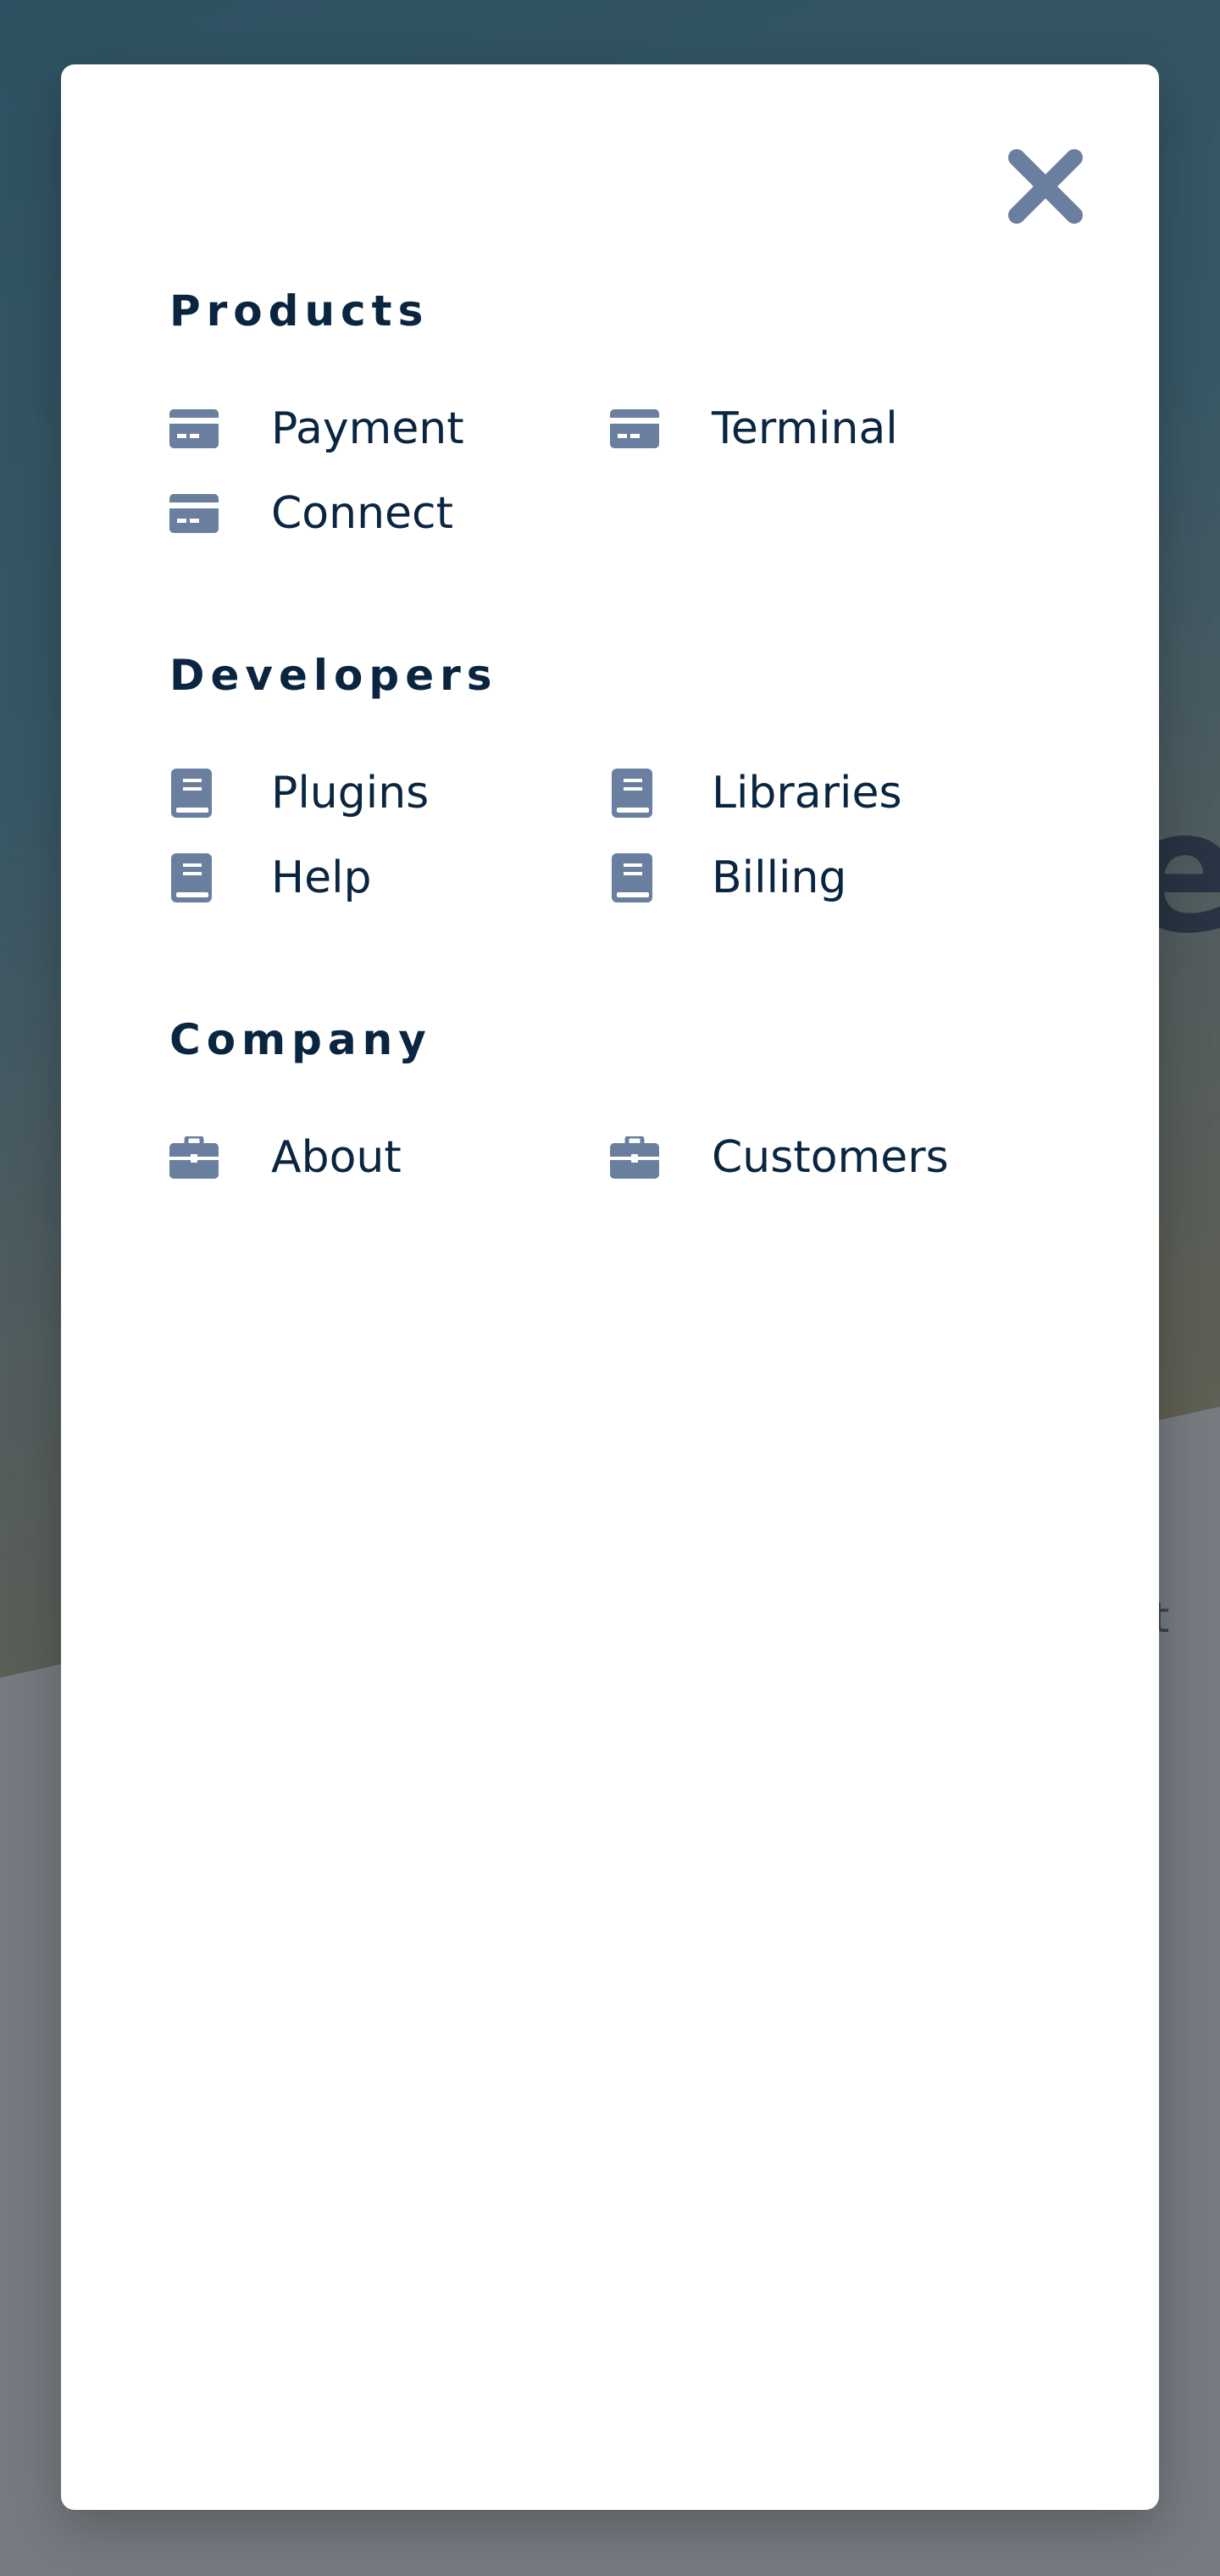 This screenshot has width=1220, height=2576. What do you see at coordinates (830, 1157) in the screenshot?
I see `menu-link-label: Customers` at bounding box center [830, 1157].